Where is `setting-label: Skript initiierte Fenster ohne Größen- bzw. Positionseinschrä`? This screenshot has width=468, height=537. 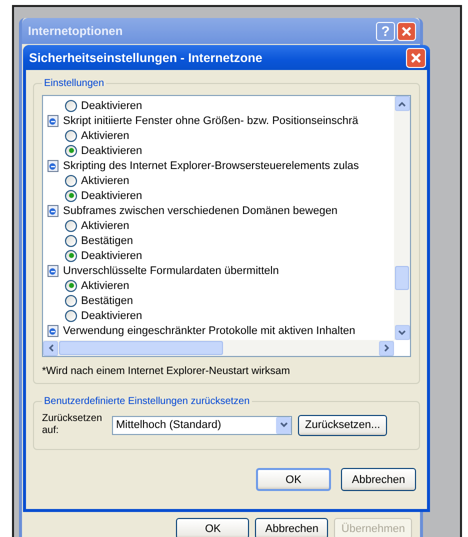 setting-label: Skript initiierte Fenster ohne Größen- bzw. Positionseinschrä is located at coordinates (210, 120).